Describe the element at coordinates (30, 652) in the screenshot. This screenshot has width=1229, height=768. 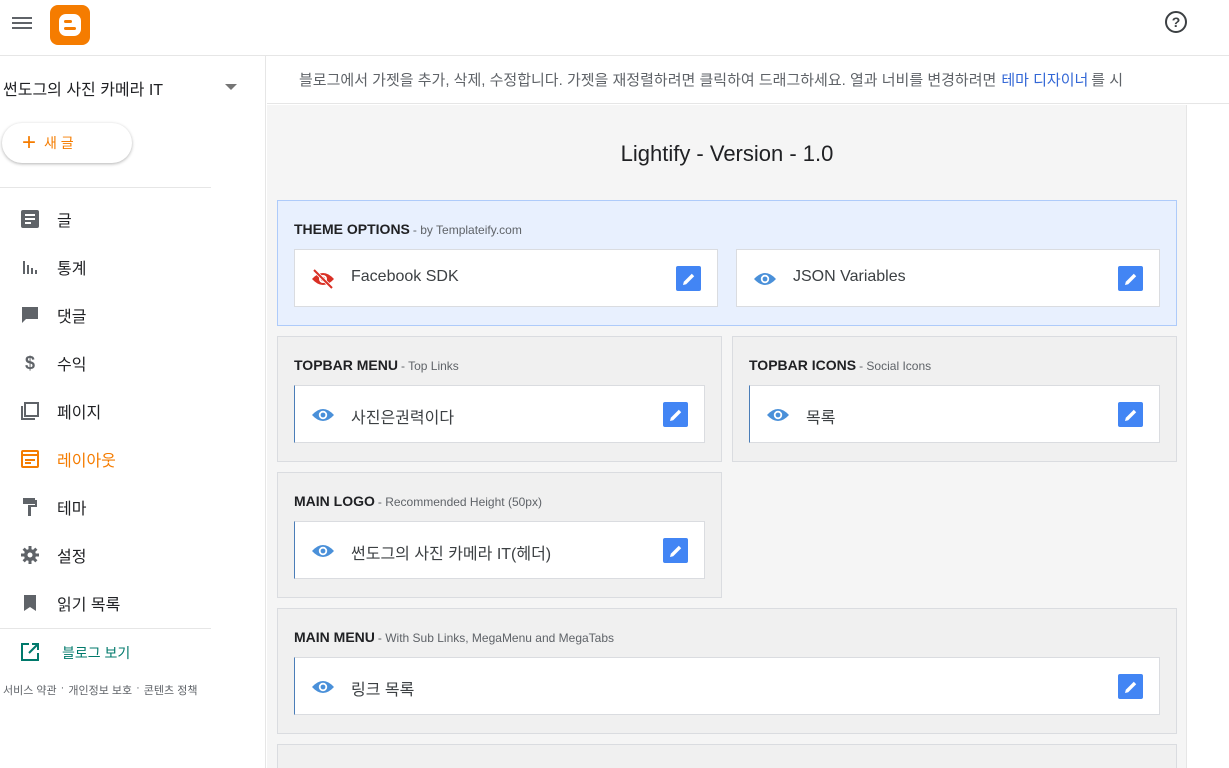
I see `external-link-icon` at that location.